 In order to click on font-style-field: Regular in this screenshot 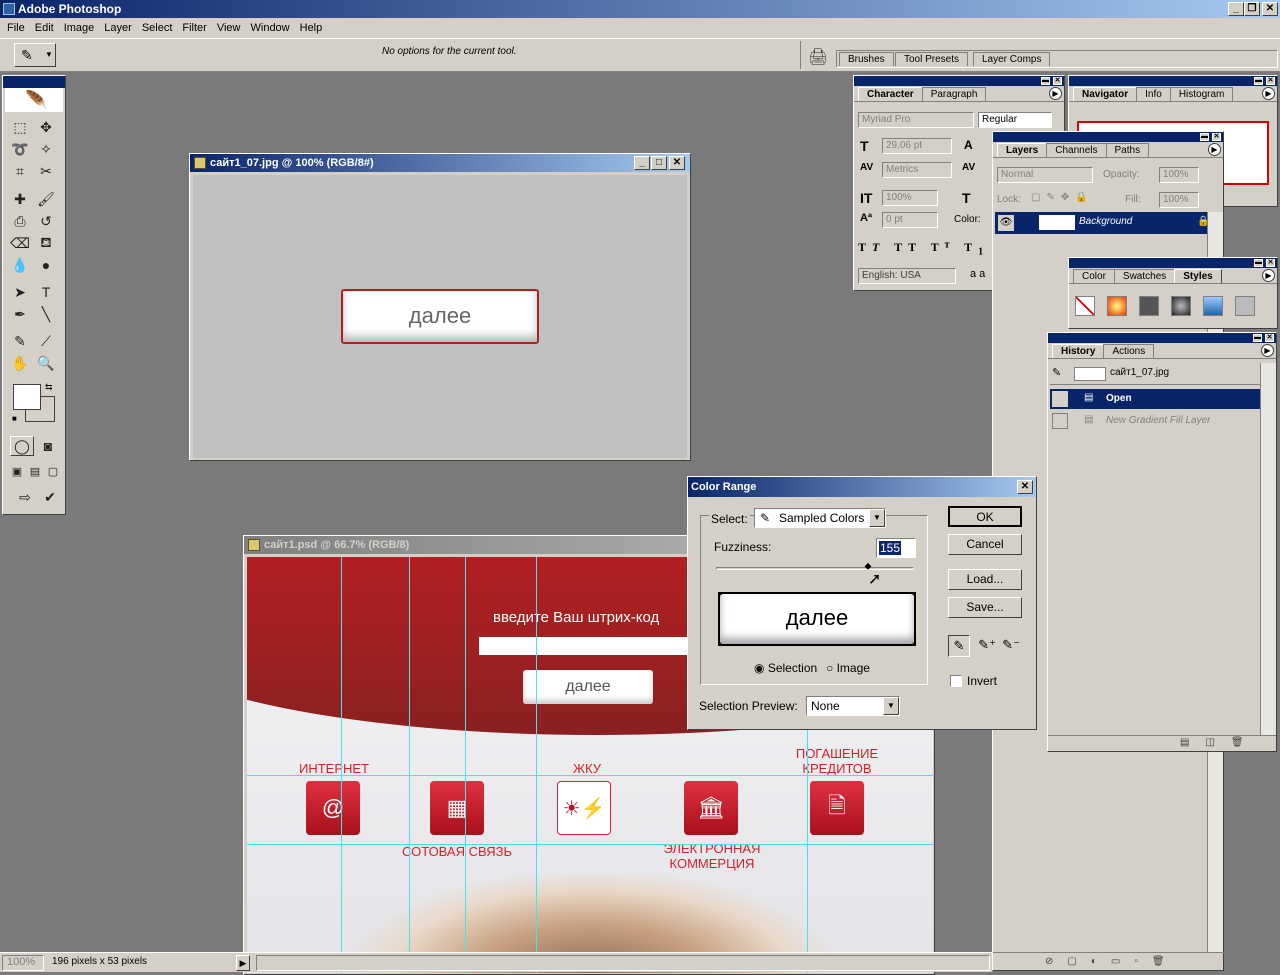, I will do `click(1015, 120)`.